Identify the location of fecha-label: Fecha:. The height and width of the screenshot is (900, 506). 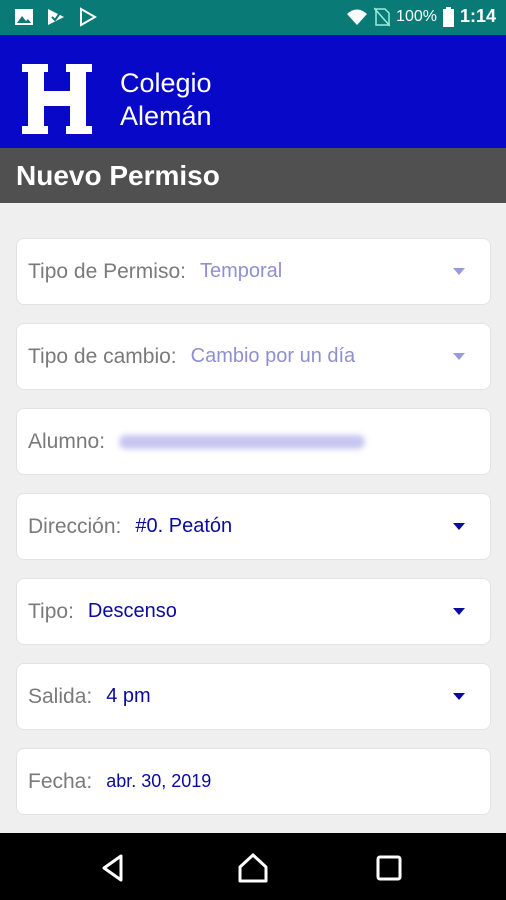
(60, 781).